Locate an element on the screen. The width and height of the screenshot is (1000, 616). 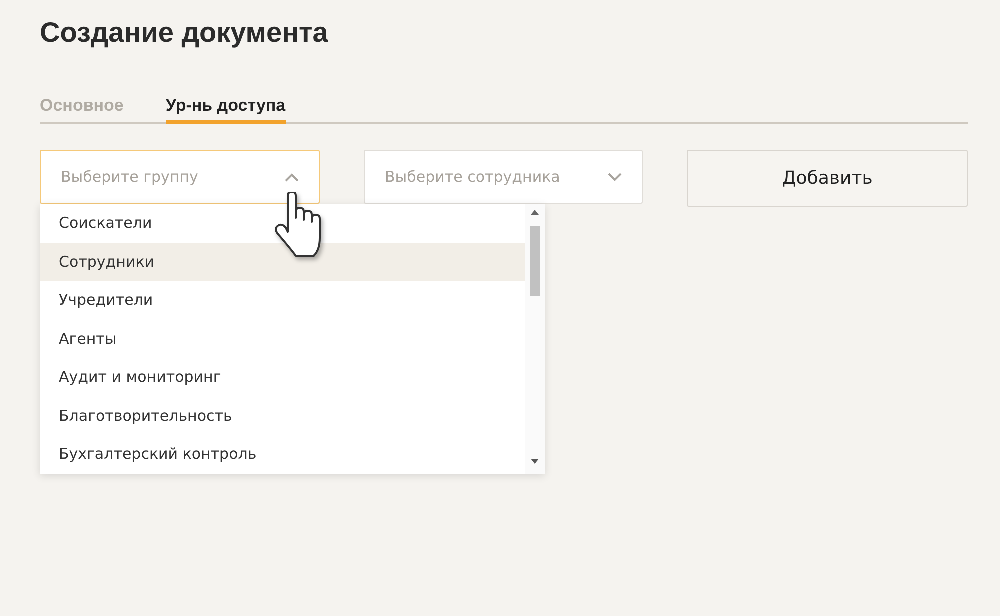
chevron-down-icon is located at coordinates (615, 177).